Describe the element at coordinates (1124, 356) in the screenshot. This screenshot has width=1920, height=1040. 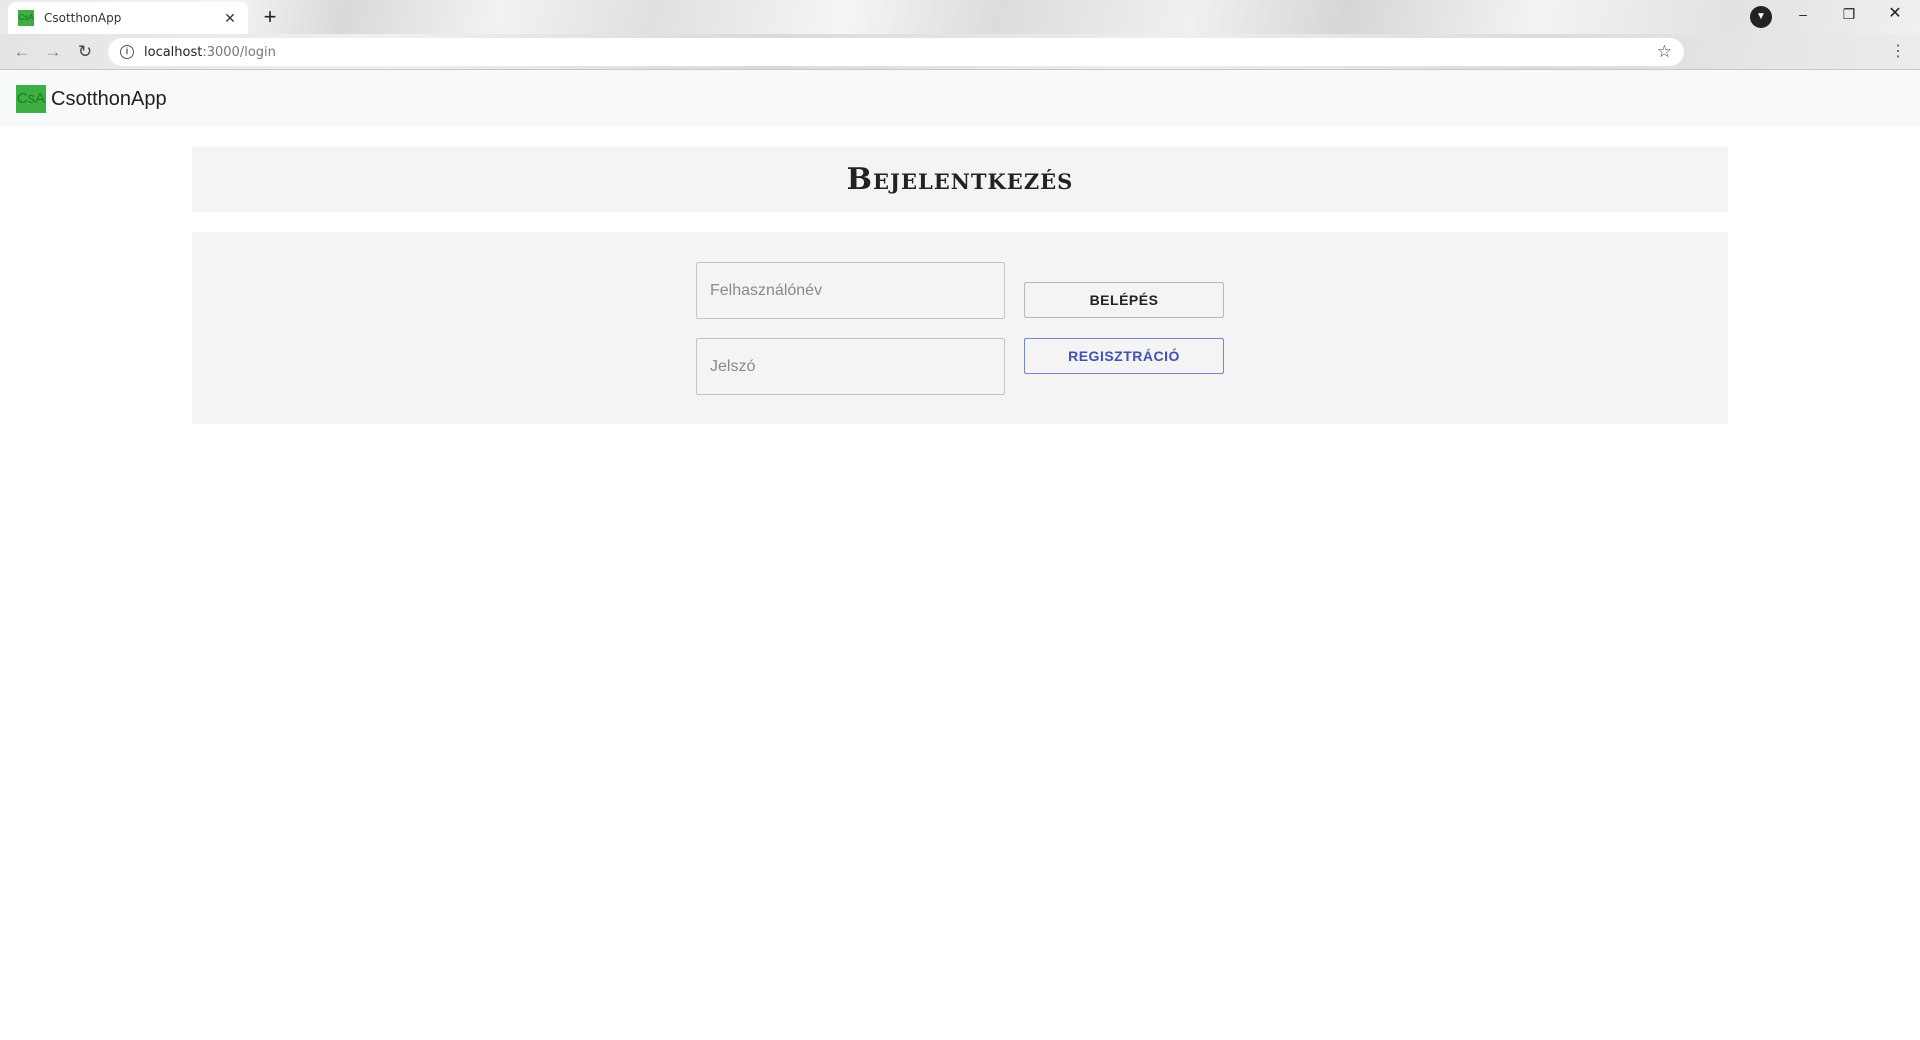
I see `register-button: REGISZTRÁCIÓ` at that location.